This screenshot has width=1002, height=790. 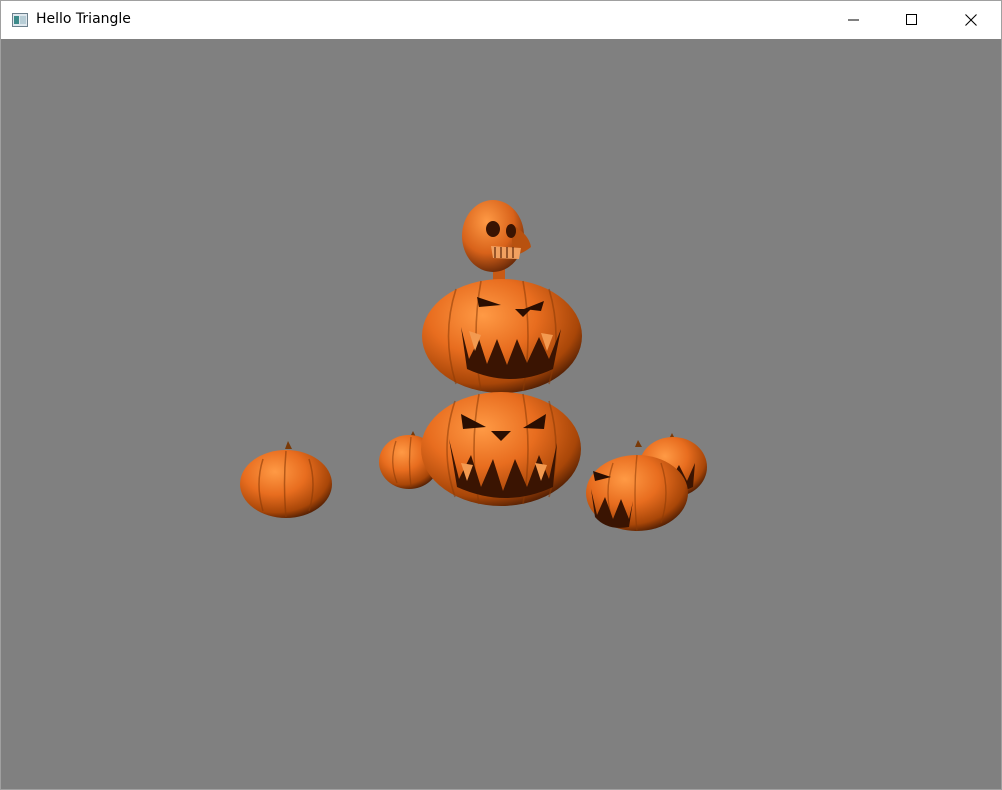 What do you see at coordinates (83, 19) in the screenshot?
I see `window-title: Hello Triangle` at bounding box center [83, 19].